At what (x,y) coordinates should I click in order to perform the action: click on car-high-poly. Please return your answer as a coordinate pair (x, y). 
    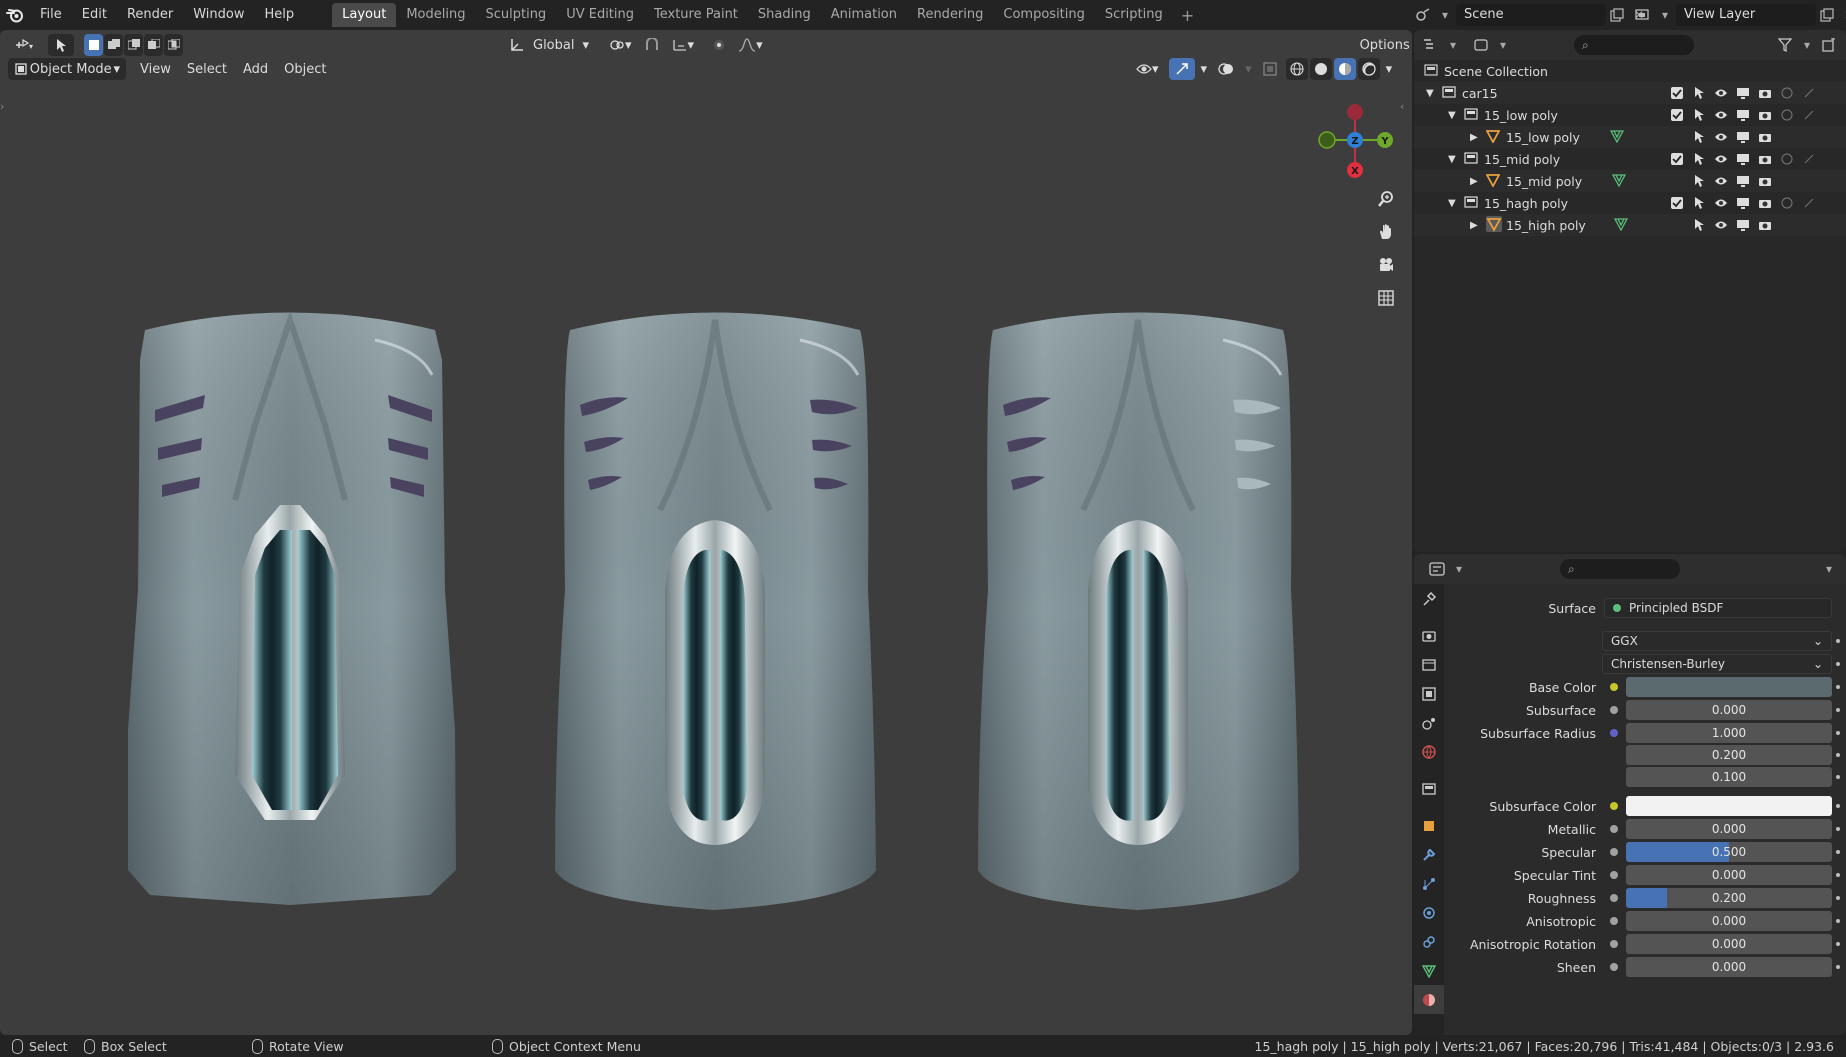
    Looking at the image, I should click on (1138, 611).